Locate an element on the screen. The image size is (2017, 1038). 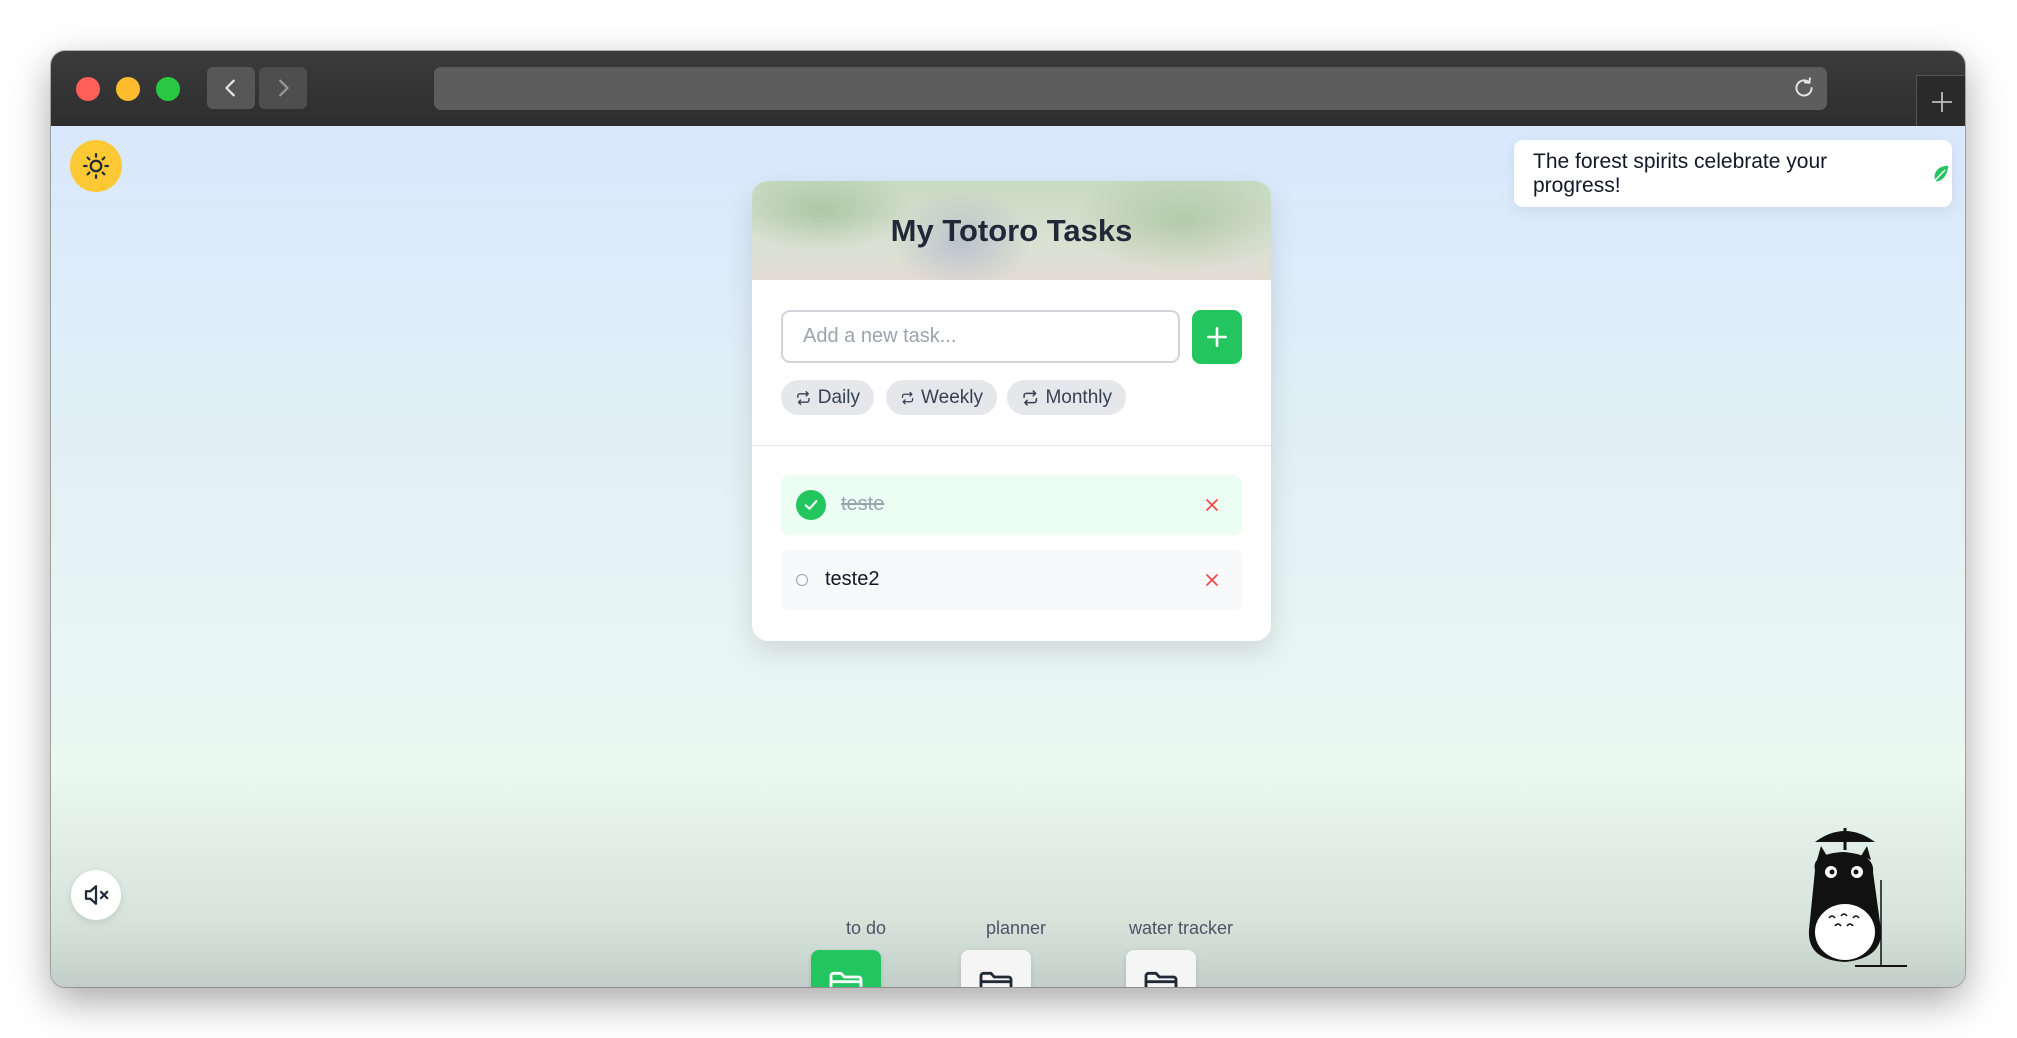
filter-label: Monthly is located at coordinates (1078, 397).